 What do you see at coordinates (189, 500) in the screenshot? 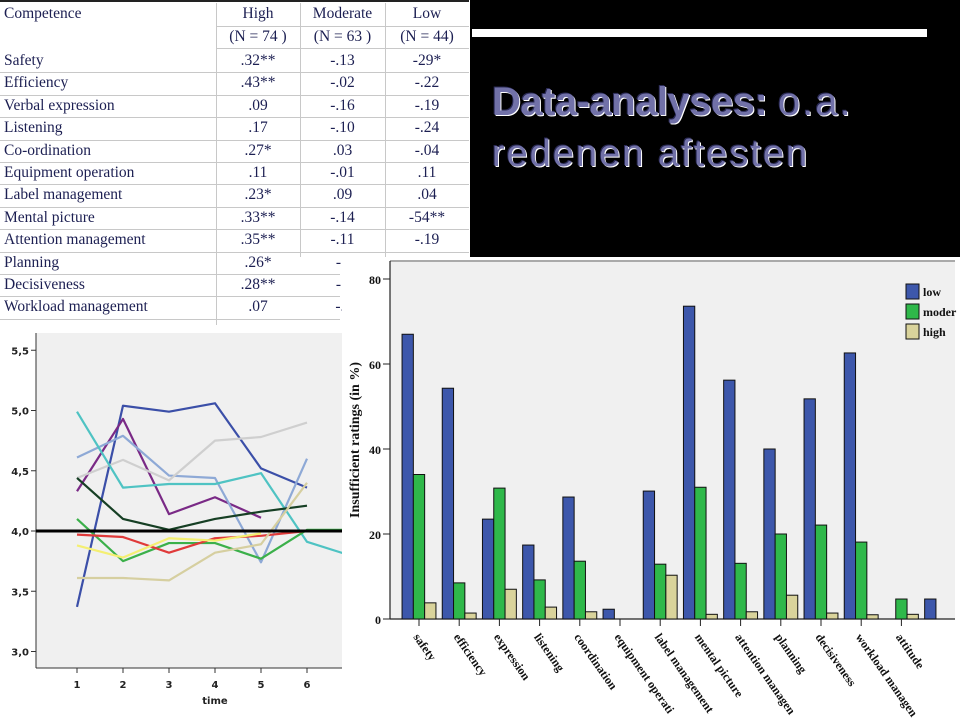
I see `line-plot-area` at bounding box center [189, 500].